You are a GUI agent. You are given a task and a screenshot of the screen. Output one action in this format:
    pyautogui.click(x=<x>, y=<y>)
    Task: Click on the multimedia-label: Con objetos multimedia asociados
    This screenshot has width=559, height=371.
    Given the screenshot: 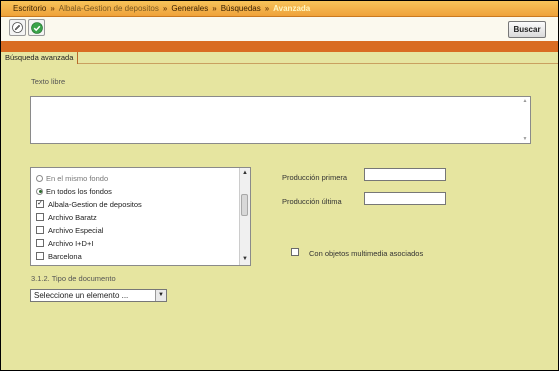 What is the action you would take?
    pyautogui.click(x=366, y=253)
    